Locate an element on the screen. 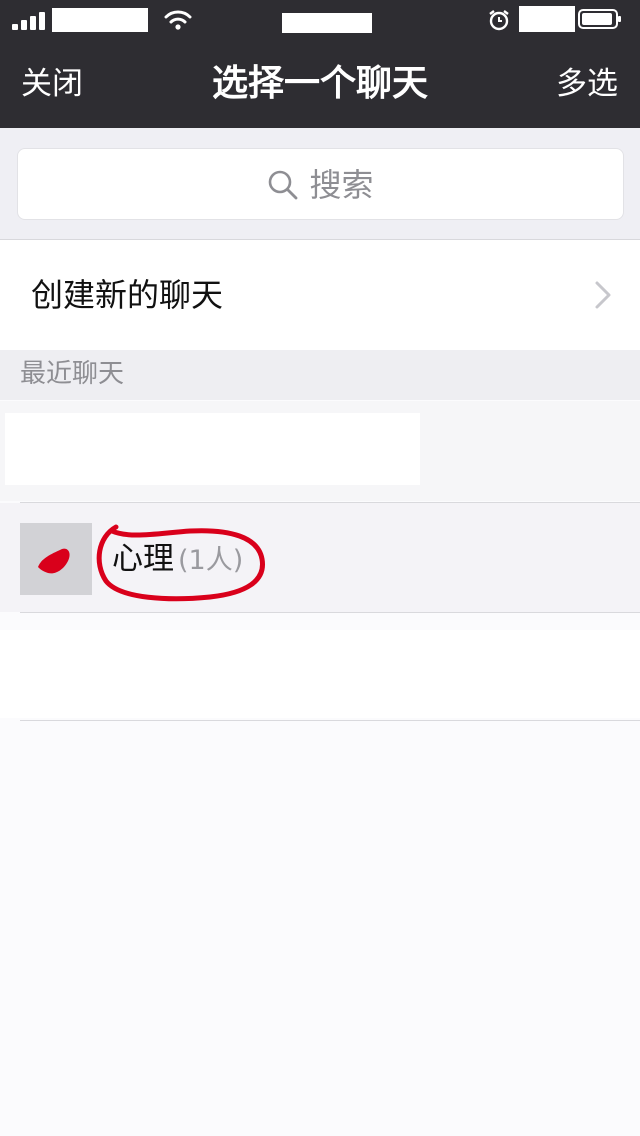 This screenshot has height=1136, width=640. status-bar is located at coordinates (320, 20).